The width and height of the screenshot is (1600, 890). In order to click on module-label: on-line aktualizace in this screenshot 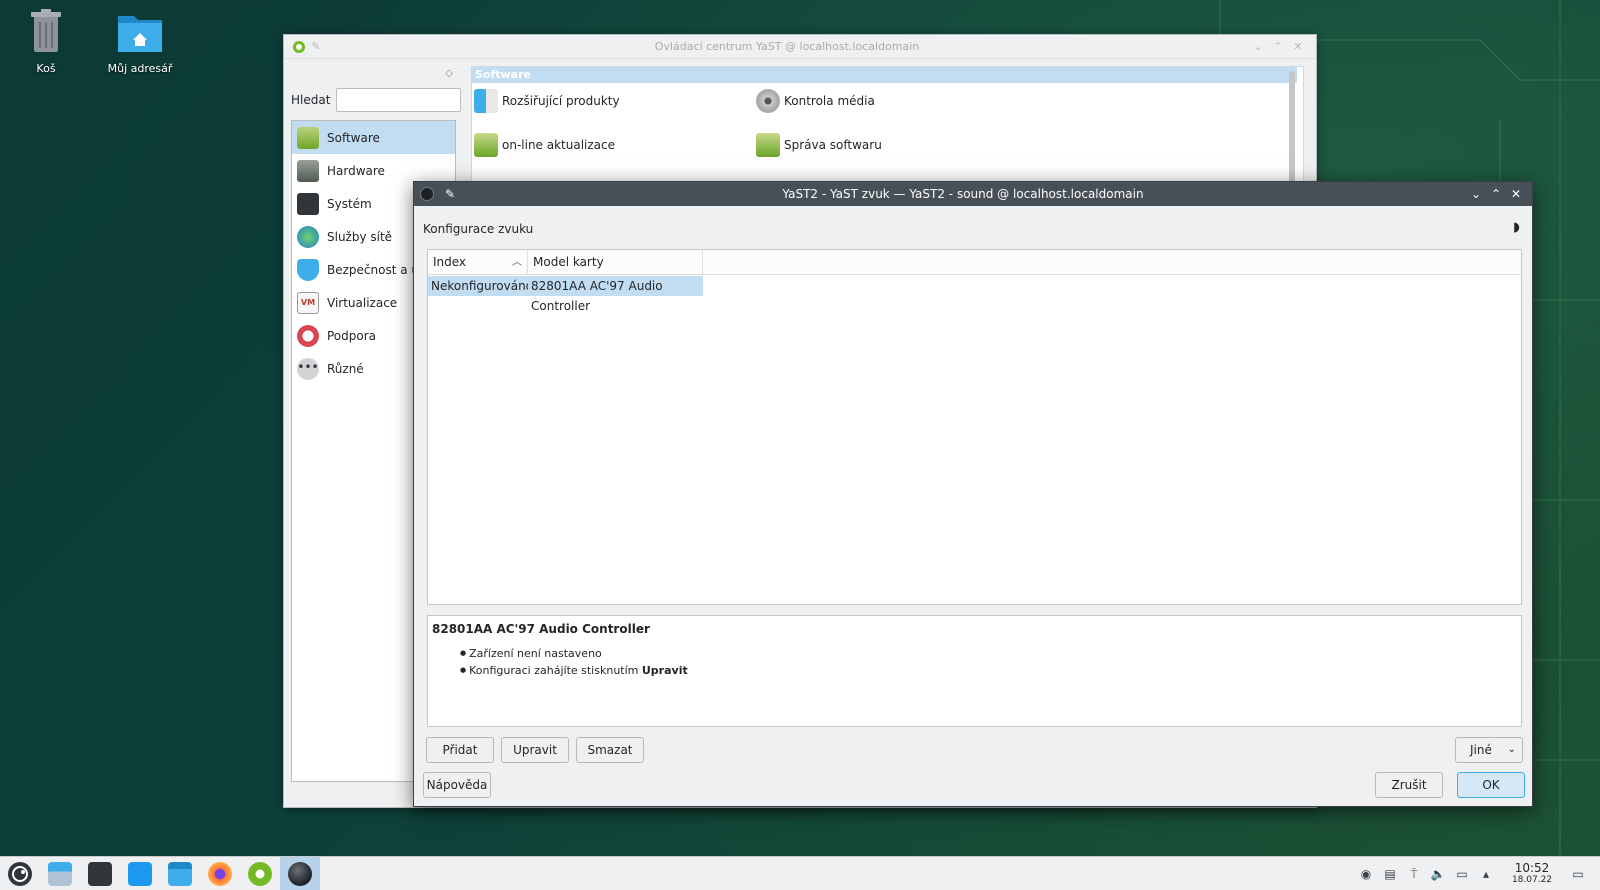, I will do `click(559, 145)`.